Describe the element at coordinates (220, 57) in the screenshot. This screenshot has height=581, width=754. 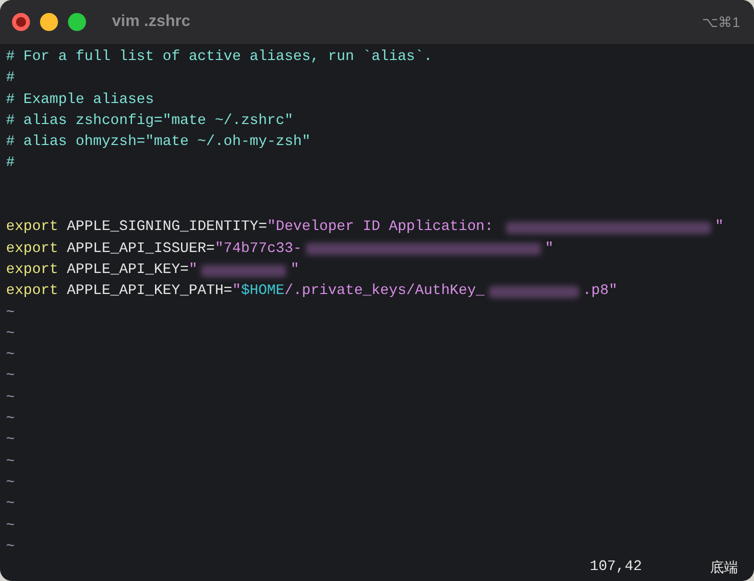
I see `code-line: # For a full list of active aliases, run `alias`.` at that location.